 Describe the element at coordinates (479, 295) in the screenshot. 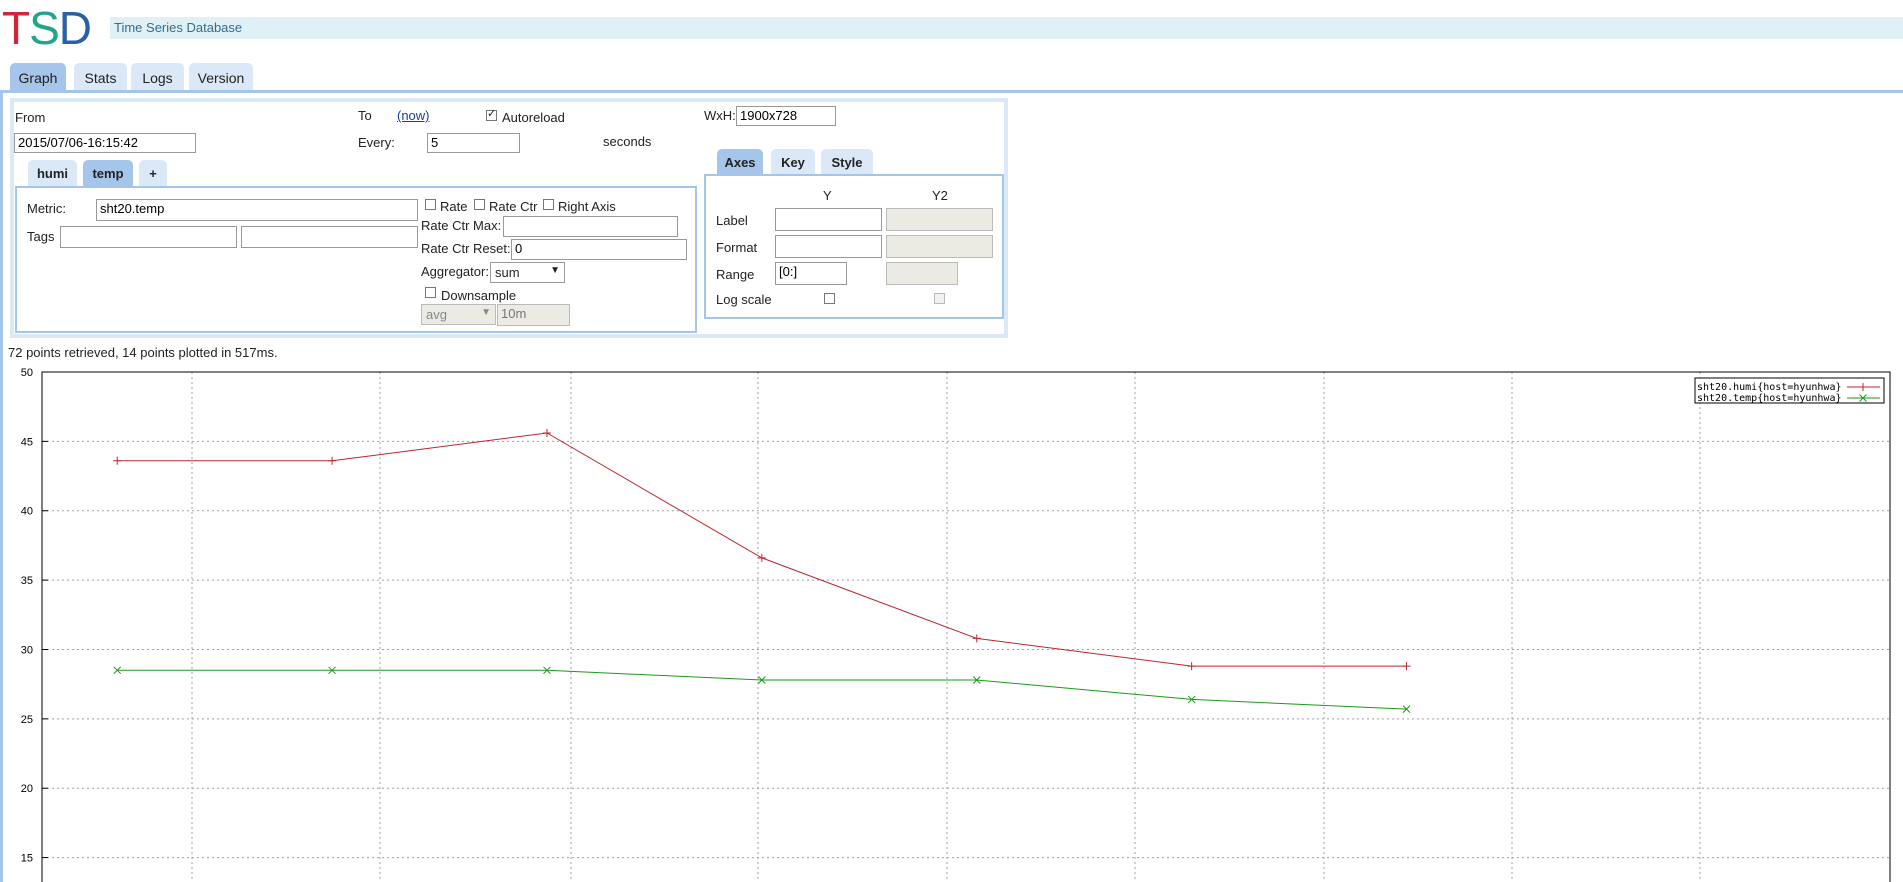

I see `downsample-label: Downsample` at that location.